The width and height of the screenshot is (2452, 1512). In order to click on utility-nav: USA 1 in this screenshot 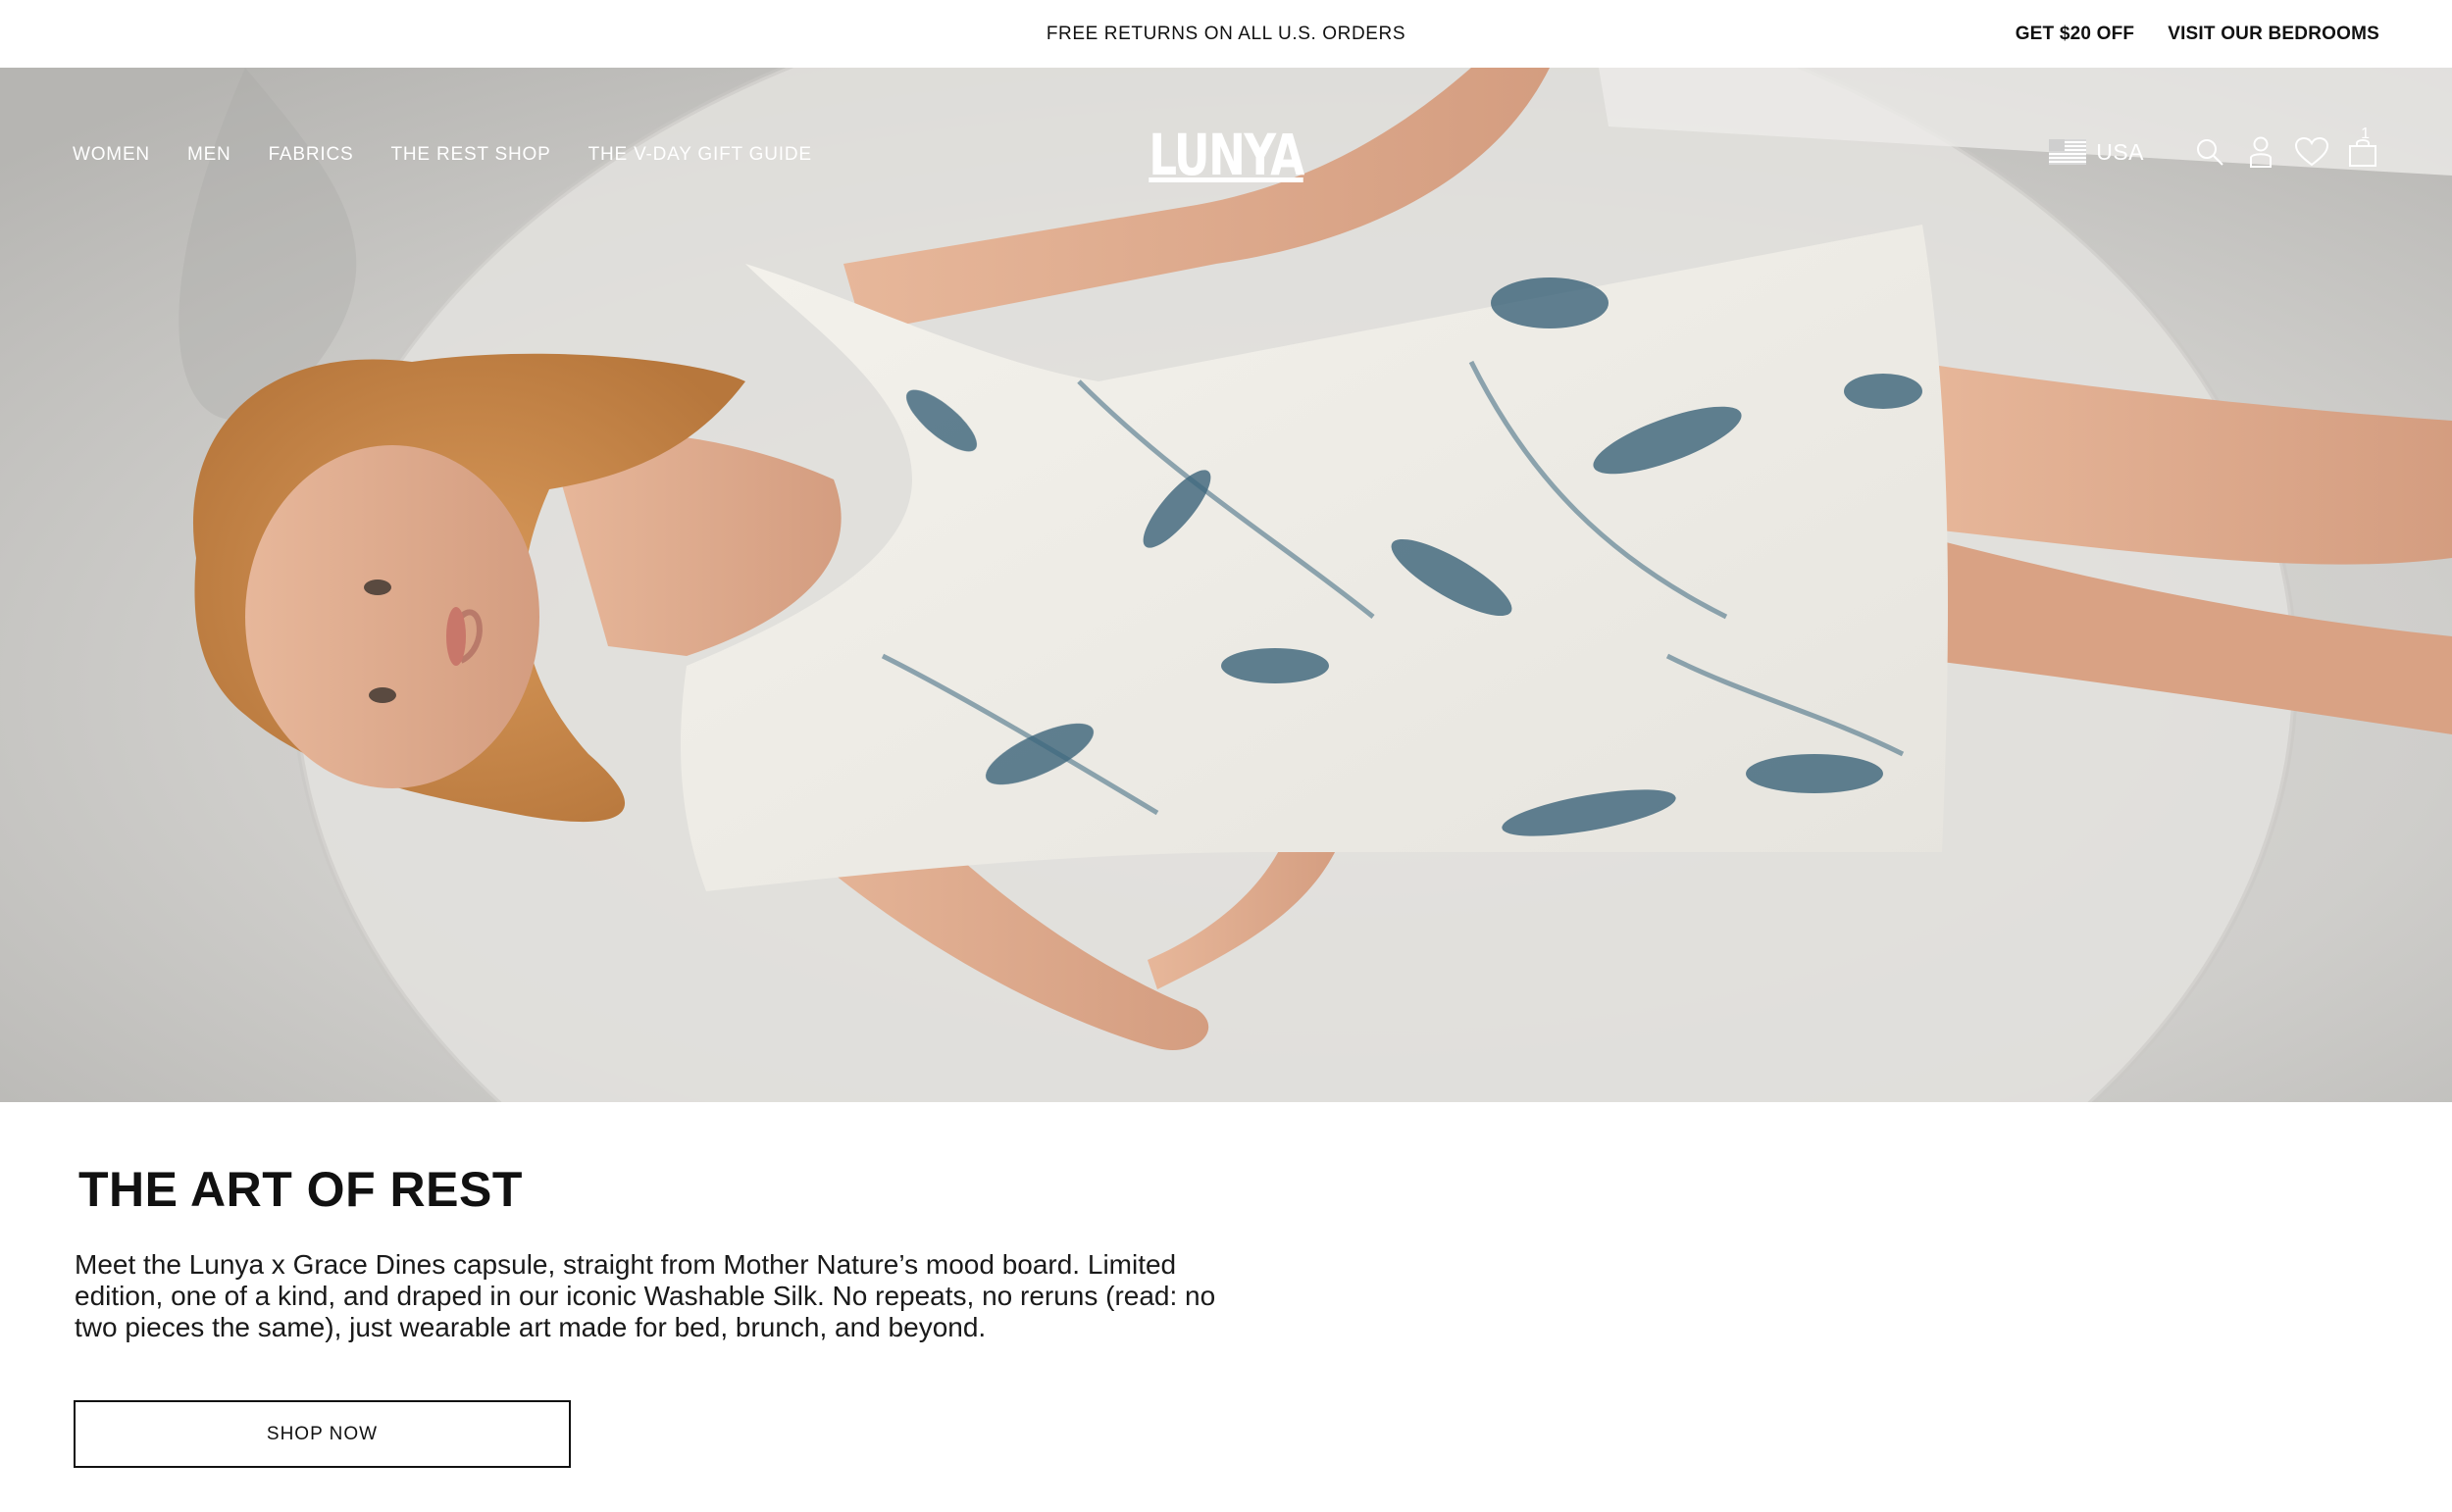, I will do `click(2214, 151)`.